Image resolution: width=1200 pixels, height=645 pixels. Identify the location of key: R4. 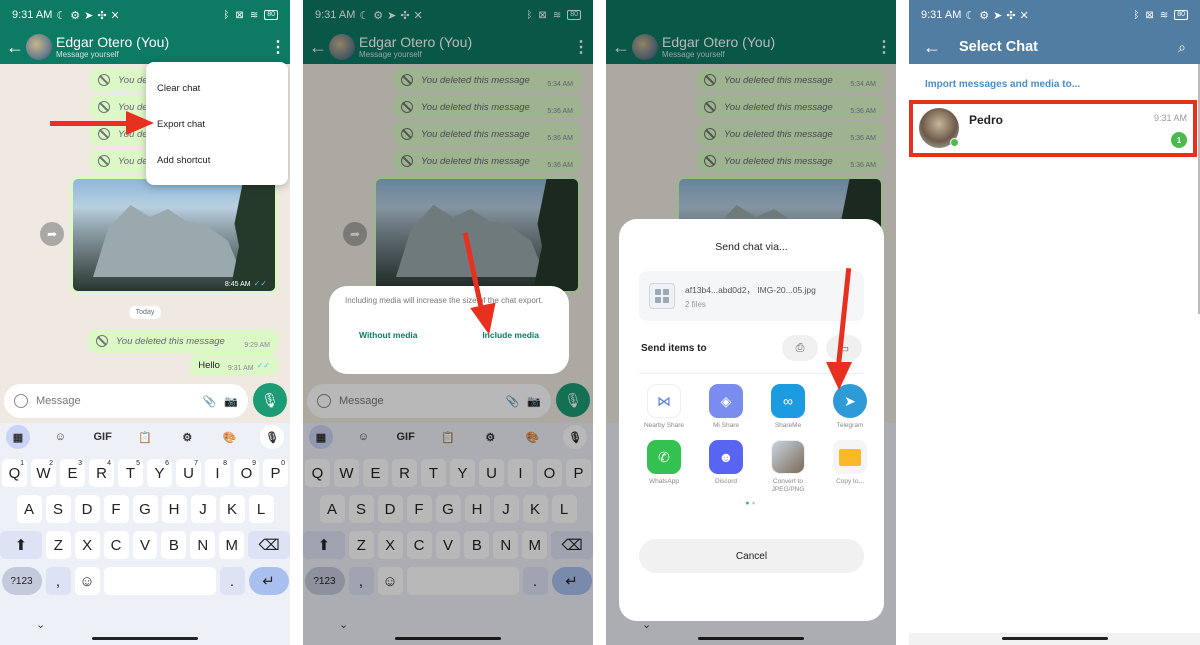
(101, 473).